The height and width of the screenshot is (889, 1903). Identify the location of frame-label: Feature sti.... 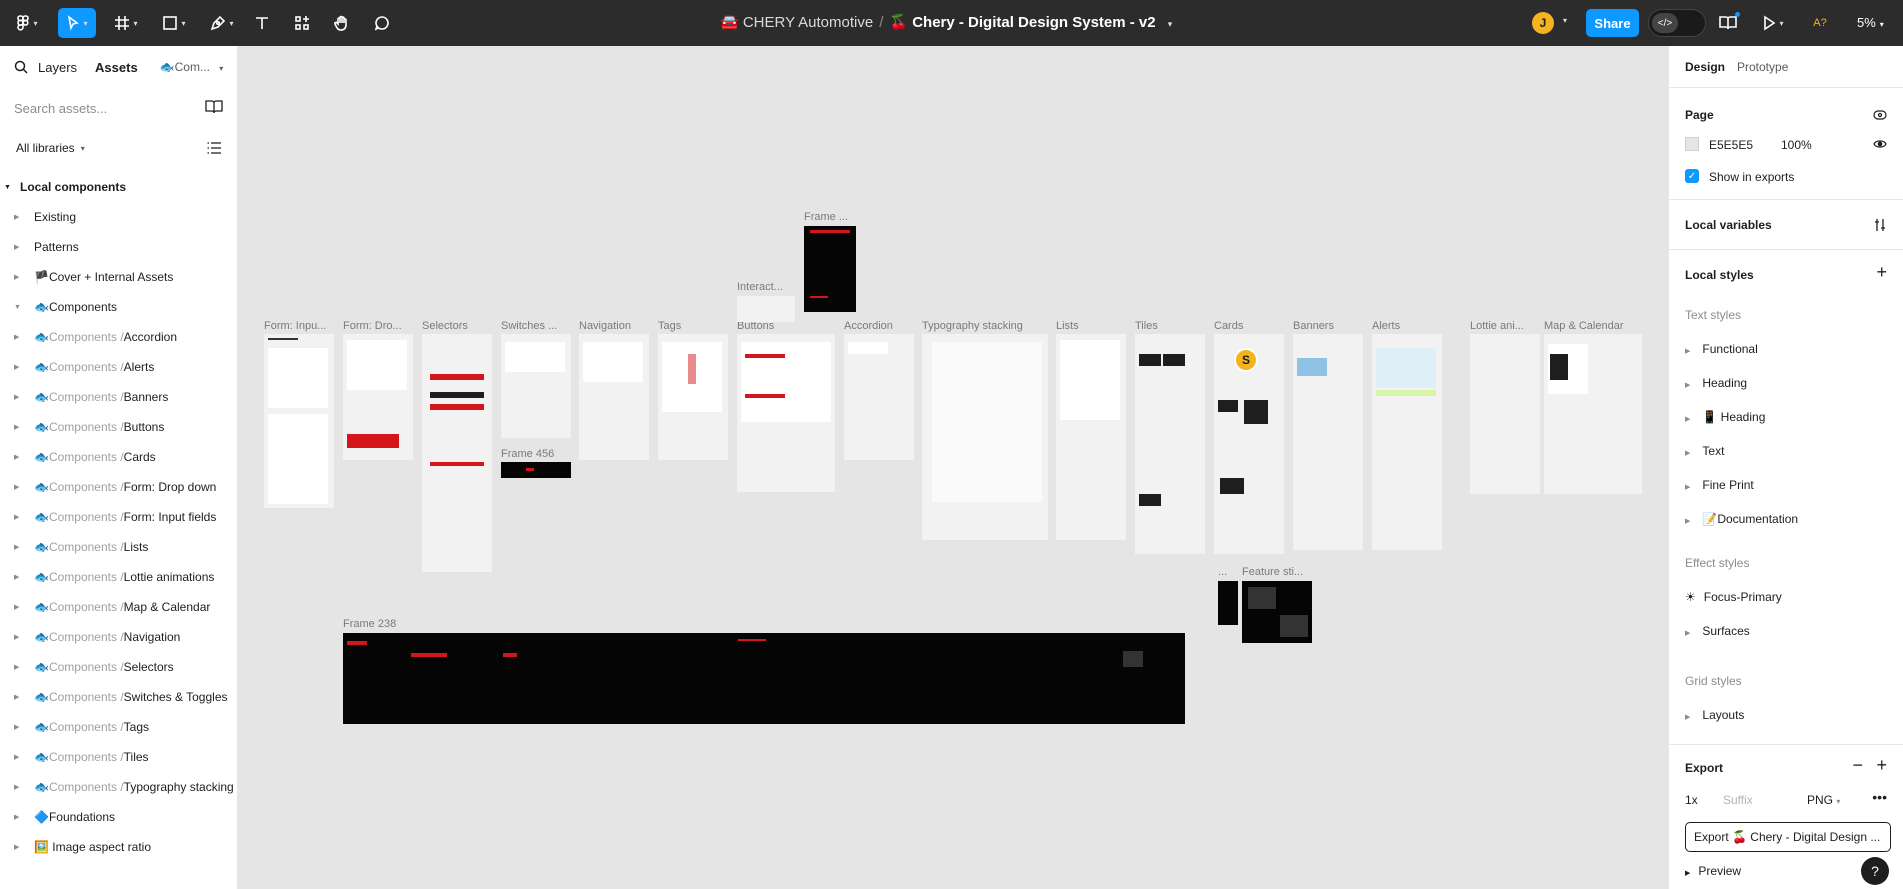
(1272, 572).